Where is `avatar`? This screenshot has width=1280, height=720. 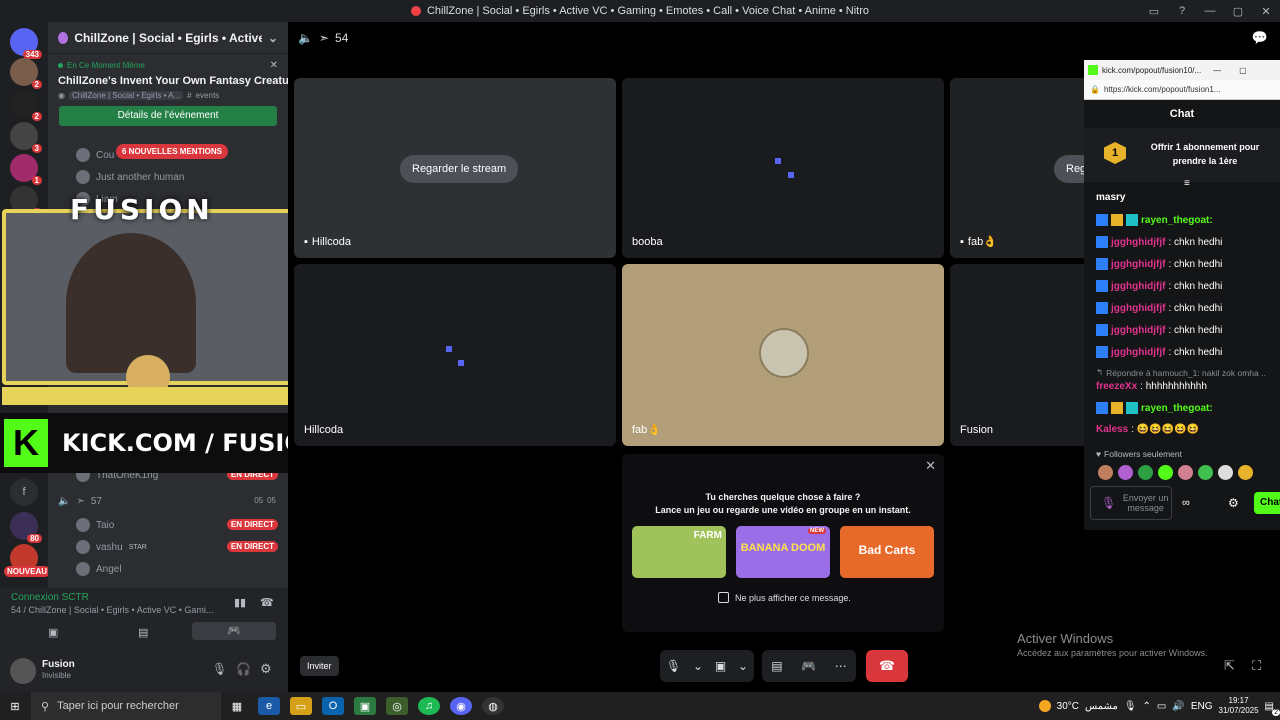
avatar is located at coordinates (23, 671).